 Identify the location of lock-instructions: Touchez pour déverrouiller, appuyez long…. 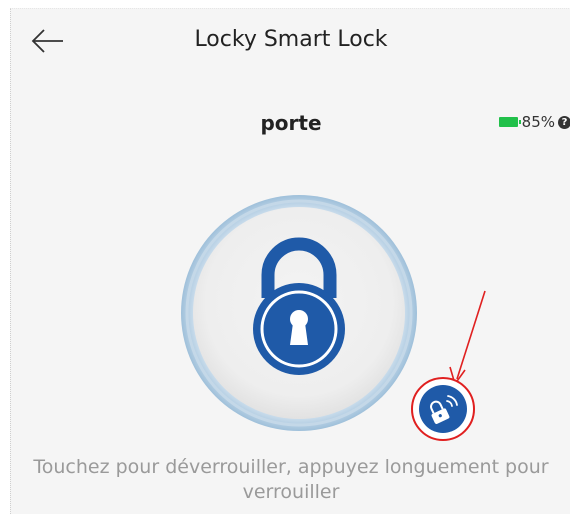
(291, 479).